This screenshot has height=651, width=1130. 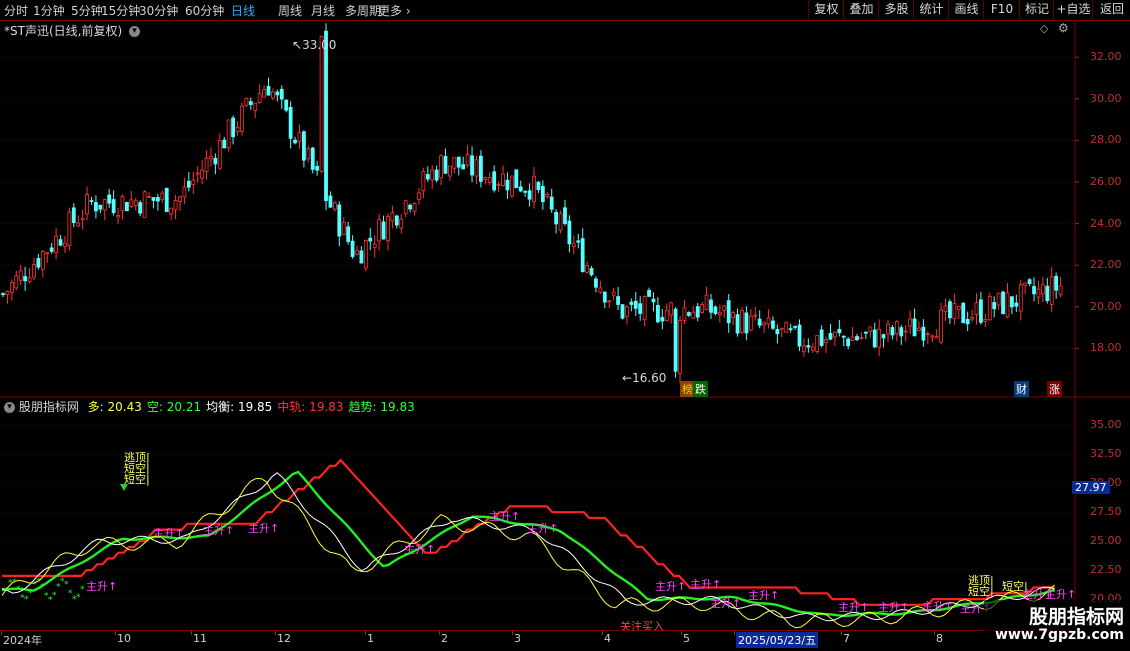 I want to click on period-tab-8: 月线, so click(x=323, y=10).